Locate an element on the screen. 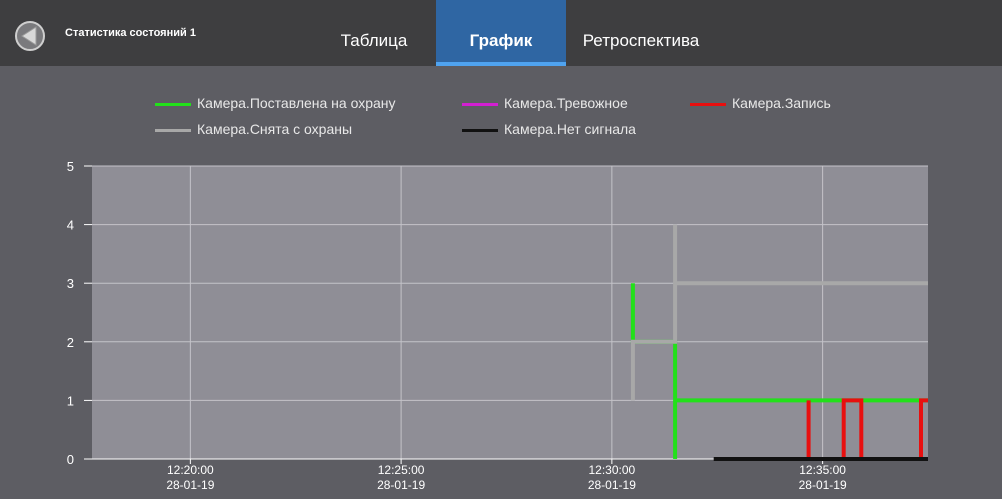 The height and width of the screenshot is (499, 1002). y-tick-label: 1 is located at coordinates (70, 400).